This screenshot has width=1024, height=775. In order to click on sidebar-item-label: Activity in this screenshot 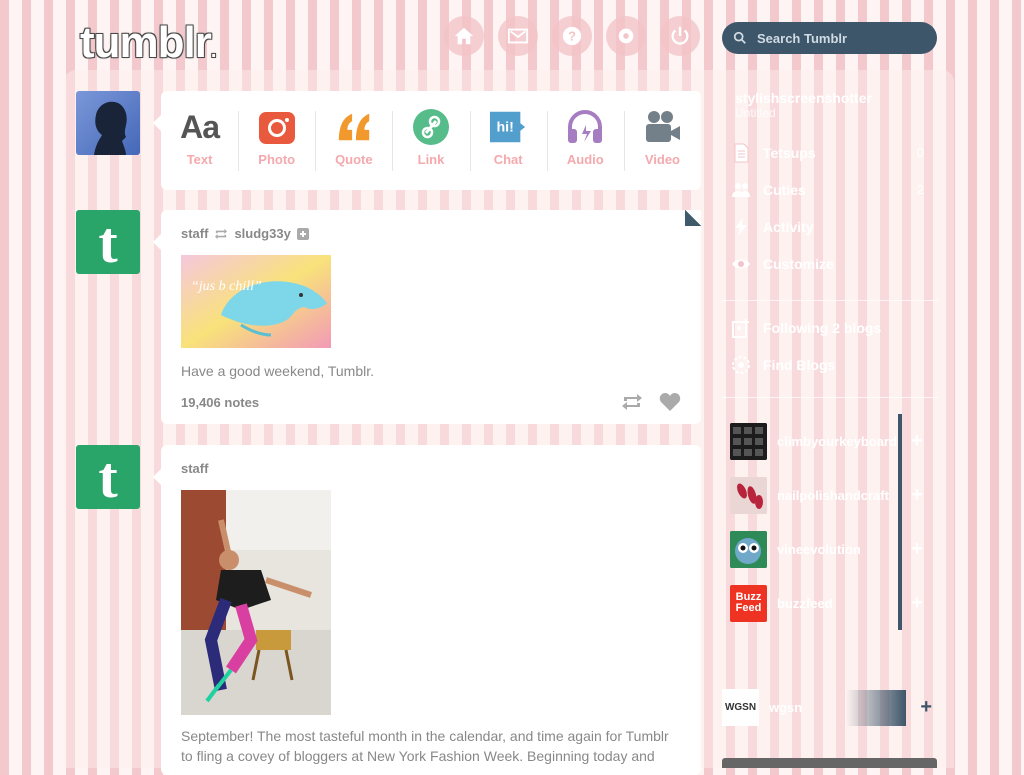, I will do `click(788, 226)`.